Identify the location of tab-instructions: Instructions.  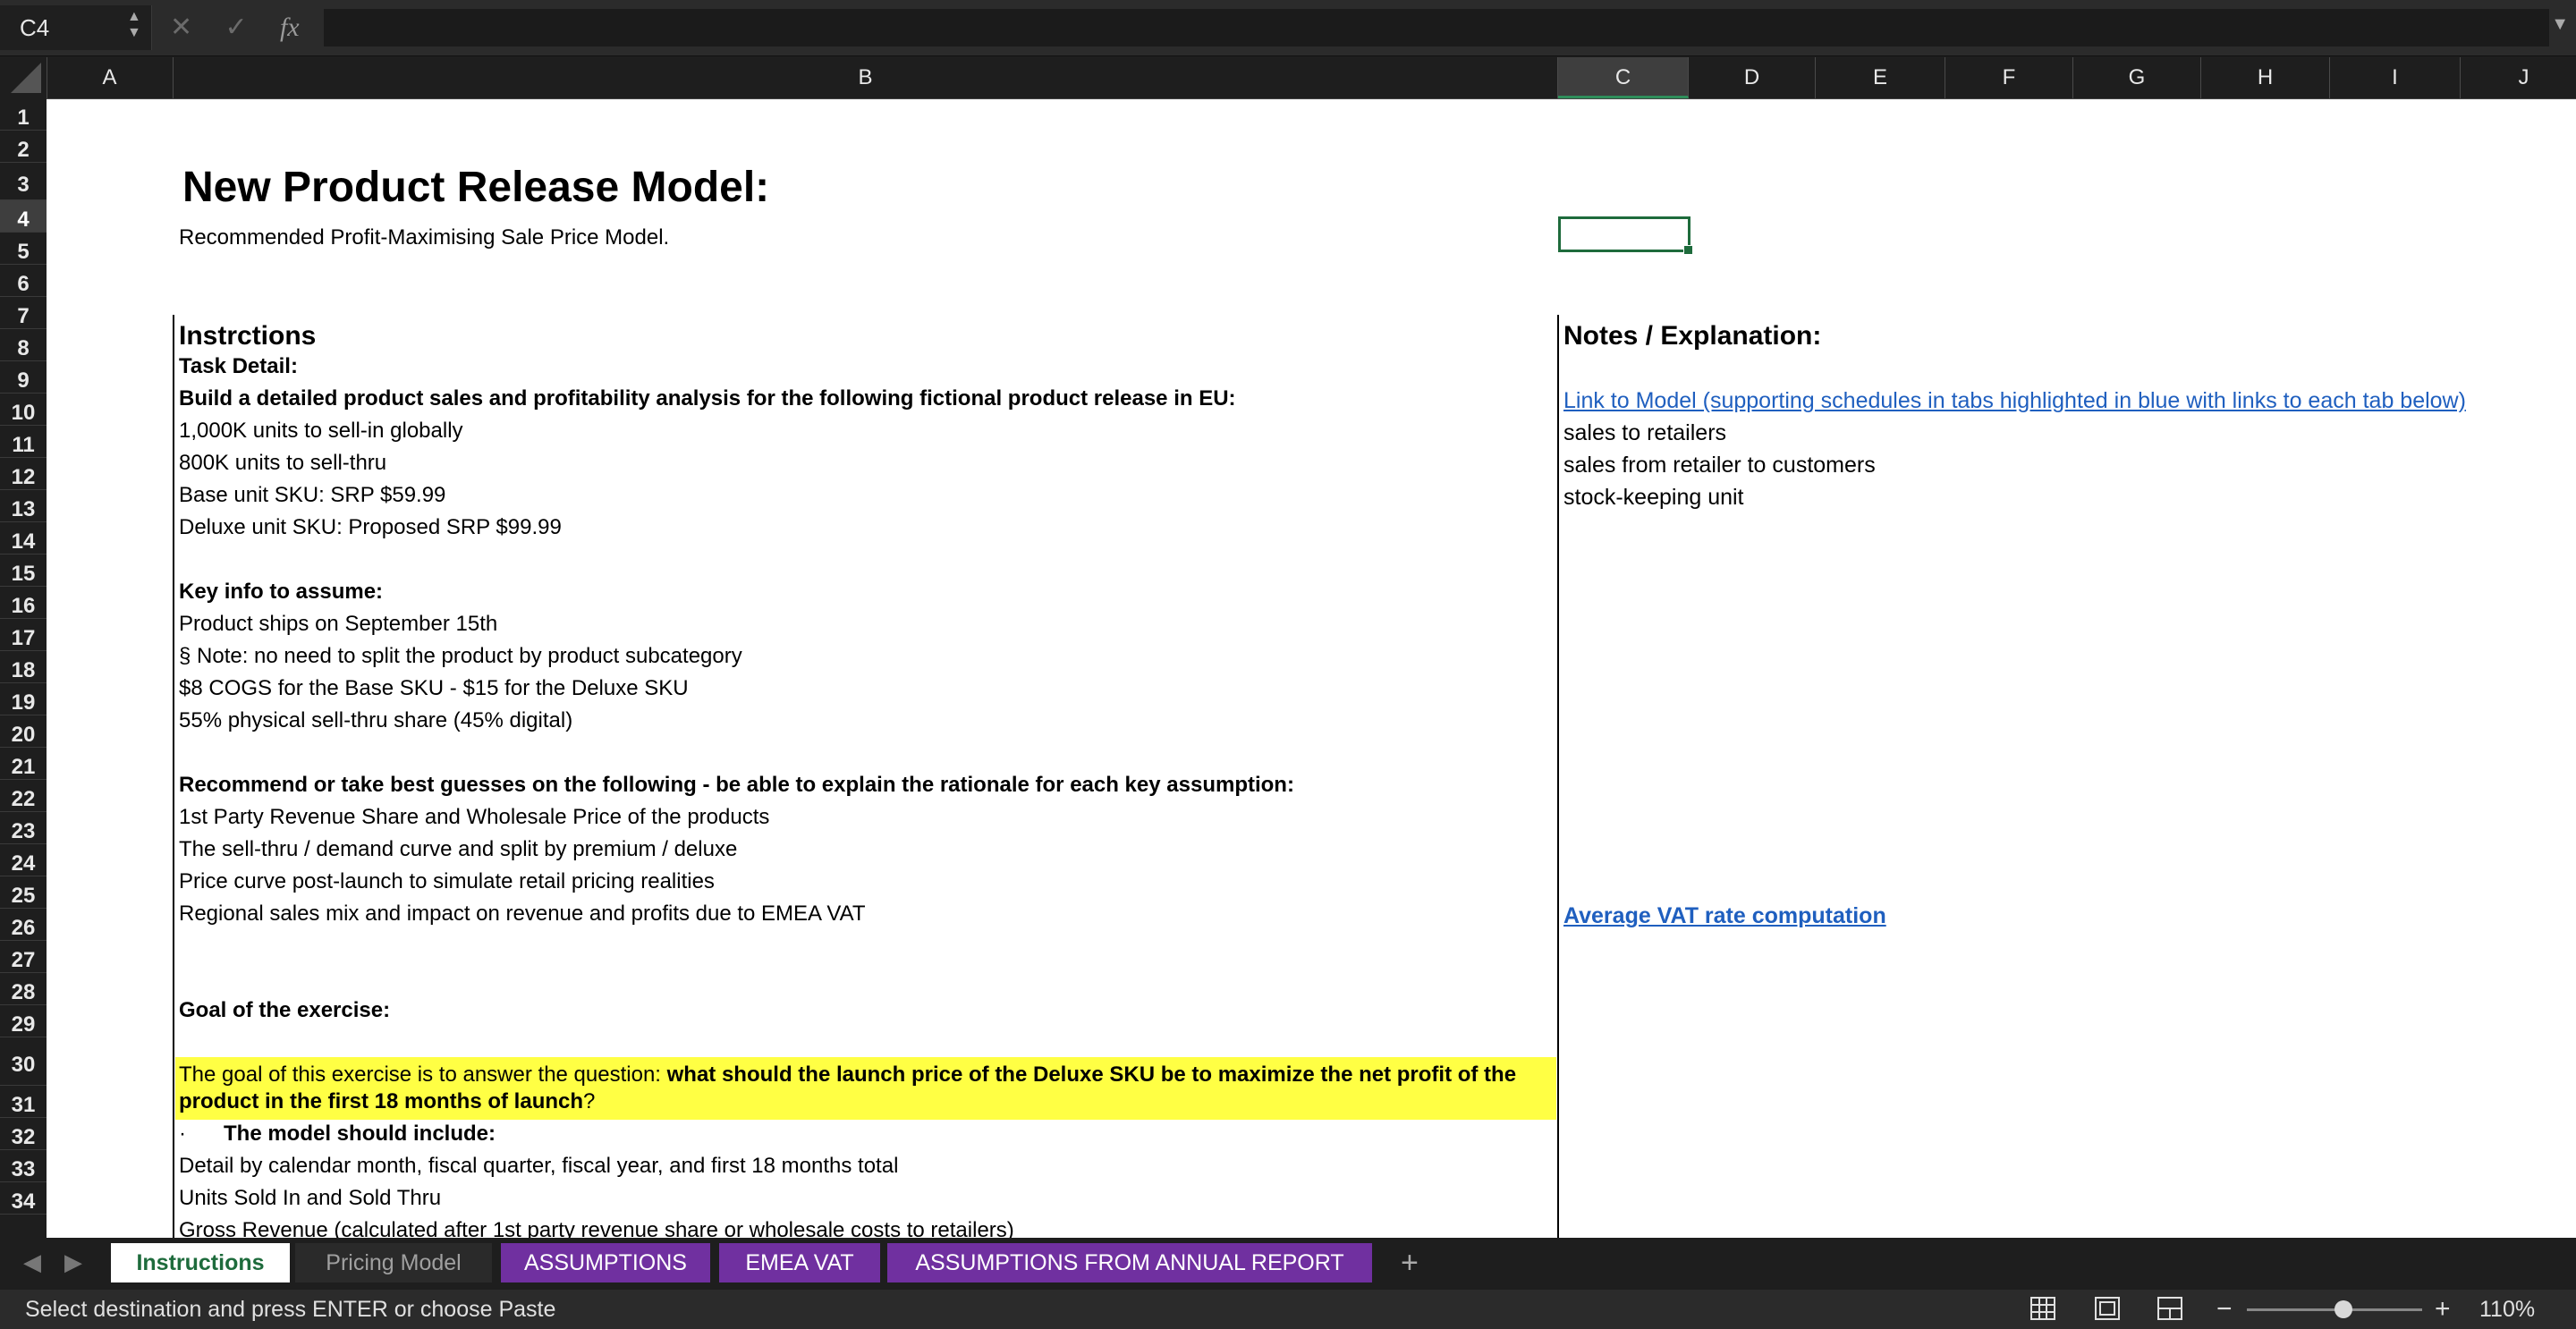
(200, 1262).